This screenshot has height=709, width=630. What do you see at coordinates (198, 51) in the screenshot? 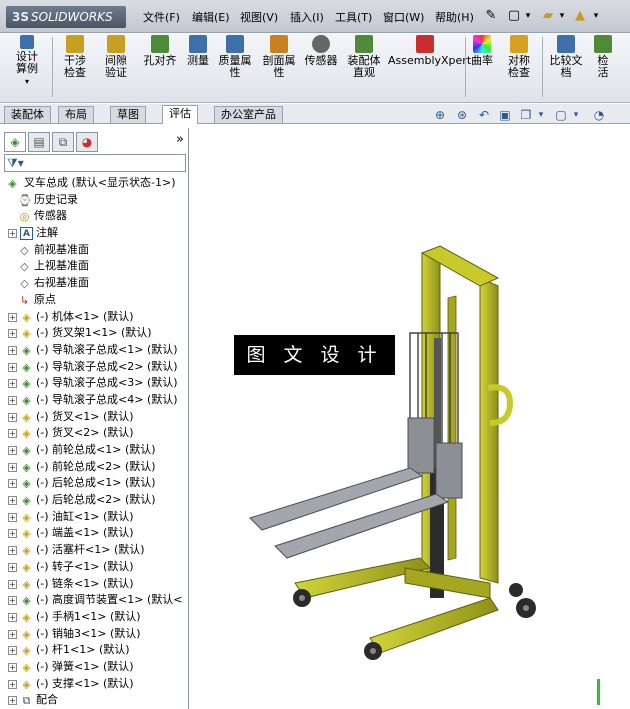
I see `measure-button: 测量` at bounding box center [198, 51].